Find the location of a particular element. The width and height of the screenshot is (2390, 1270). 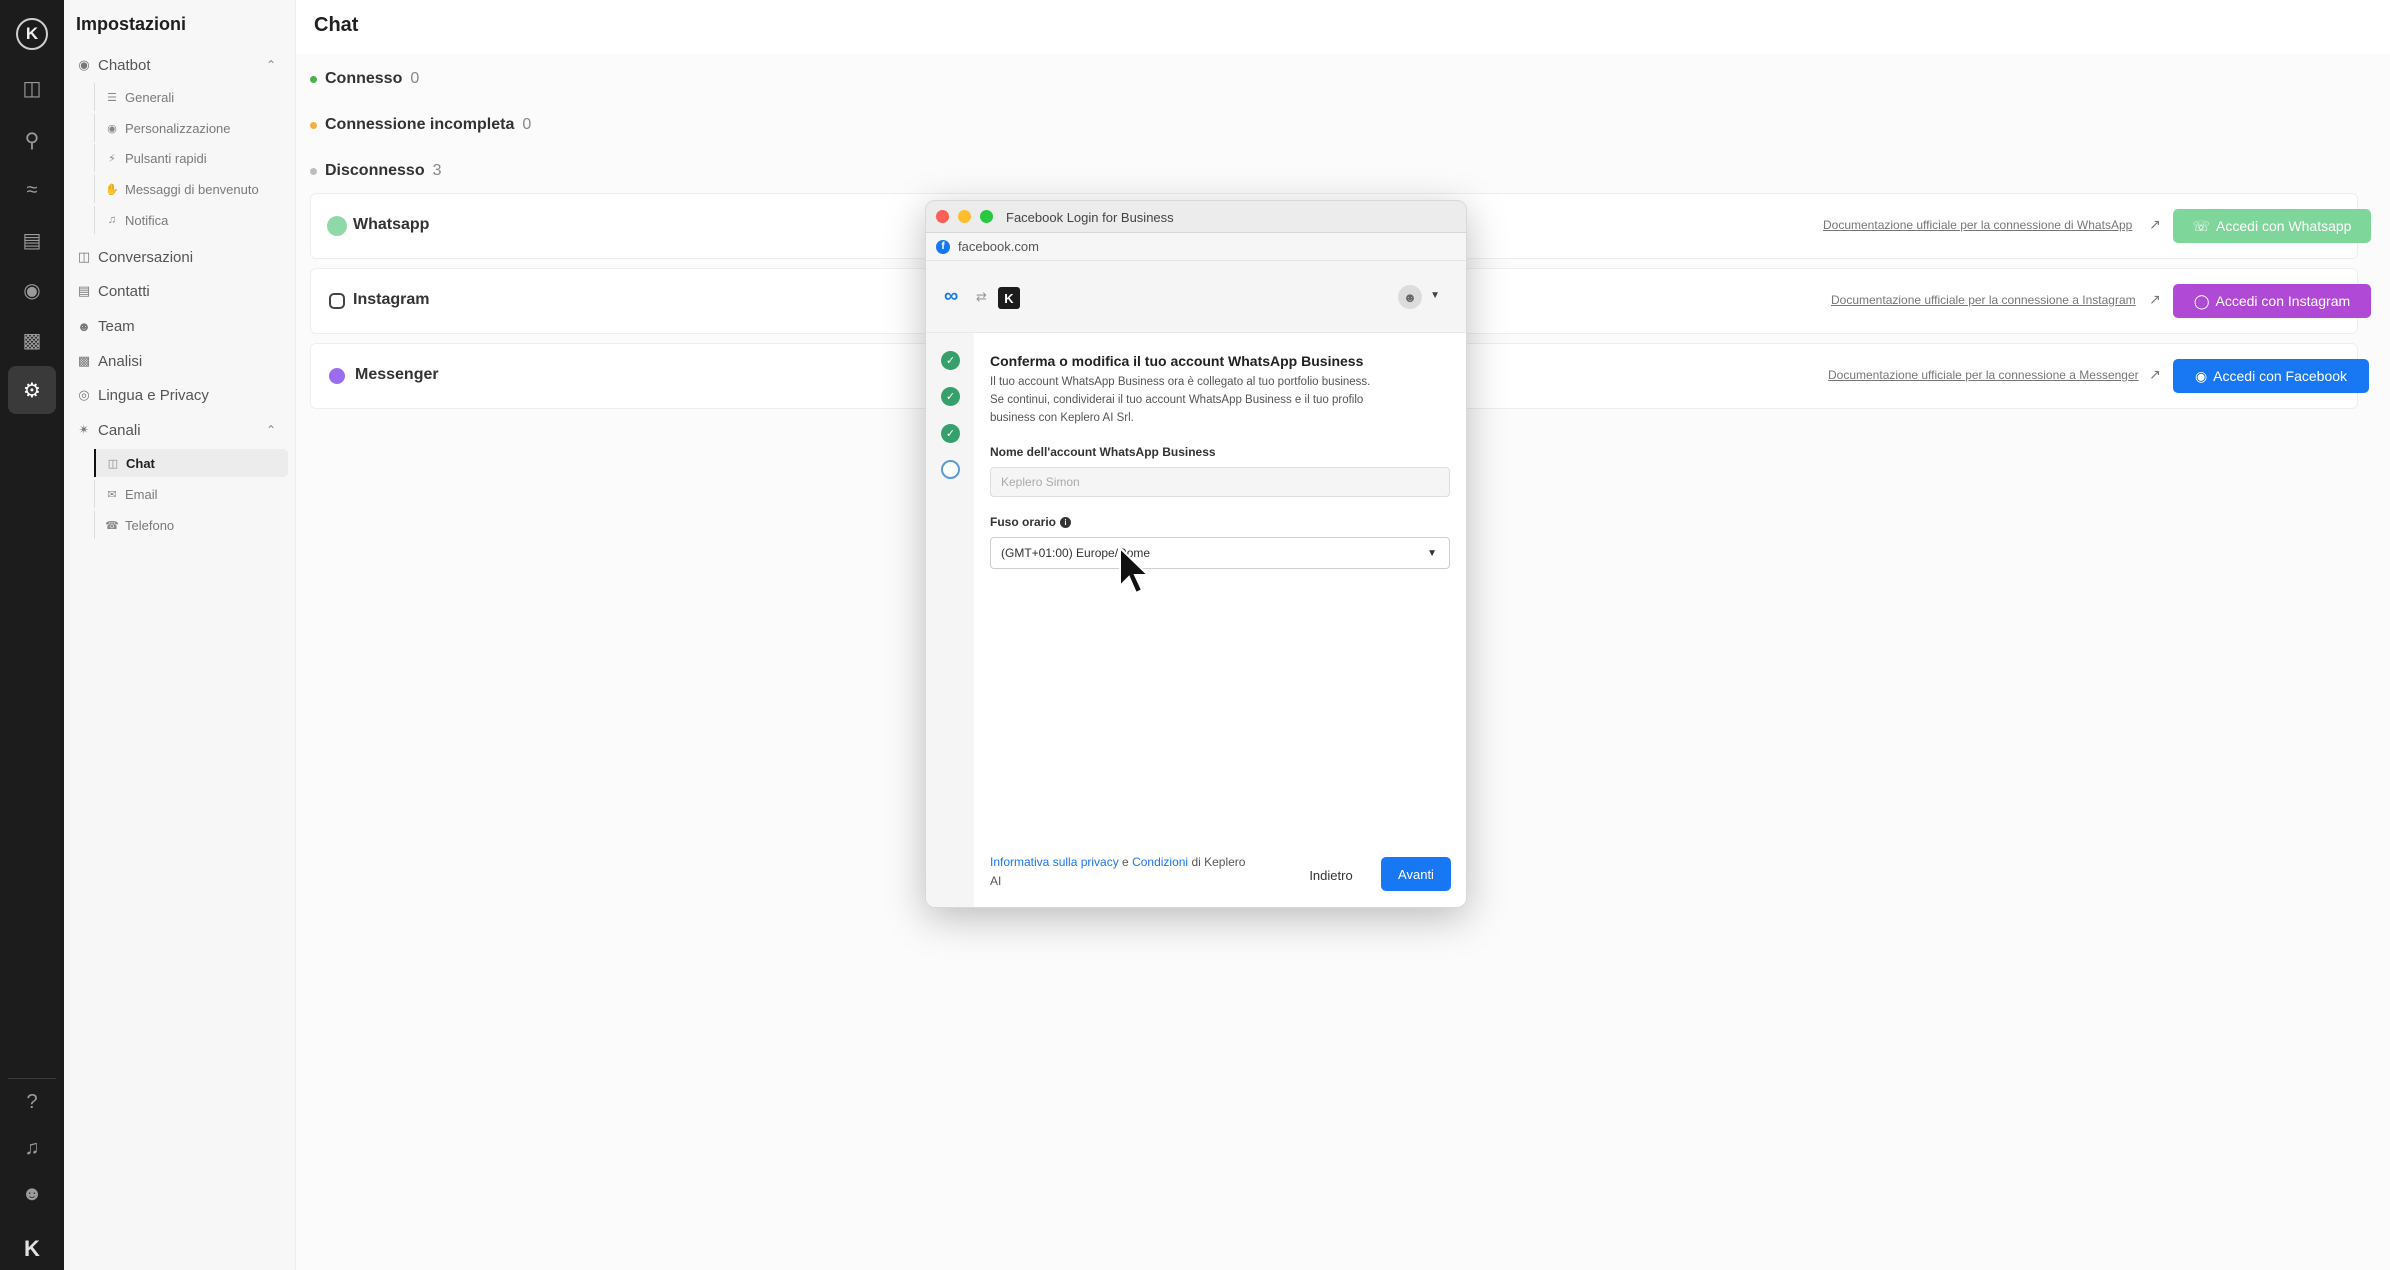

sidebar-item-team: ☻ Team is located at coordinates (181, 326).